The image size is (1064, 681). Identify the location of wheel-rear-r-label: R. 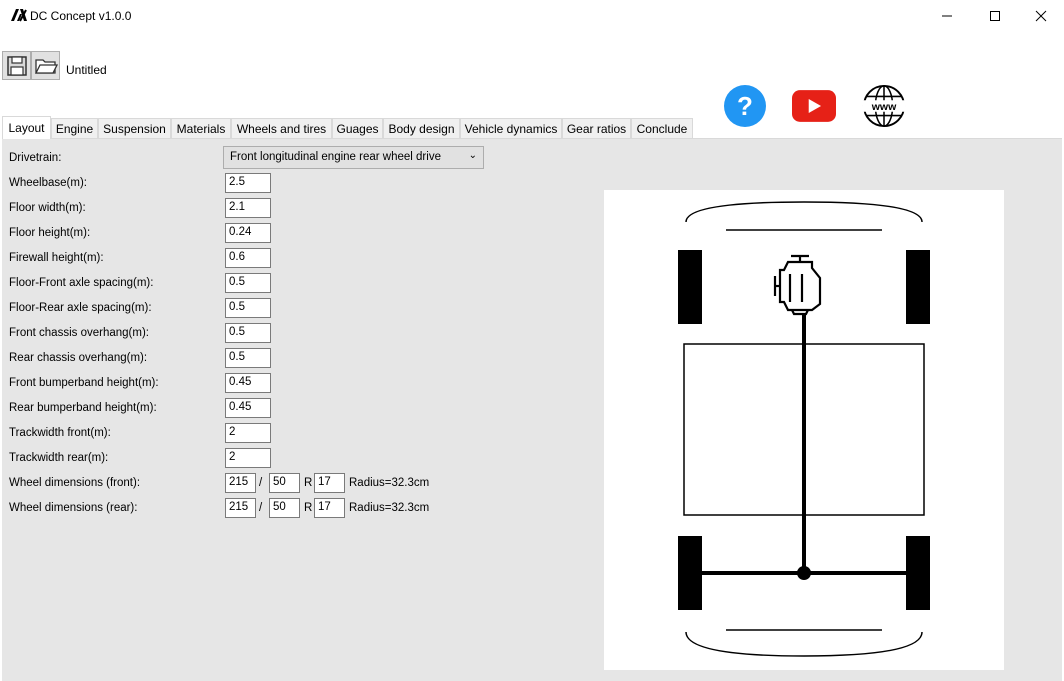
(308, 508).